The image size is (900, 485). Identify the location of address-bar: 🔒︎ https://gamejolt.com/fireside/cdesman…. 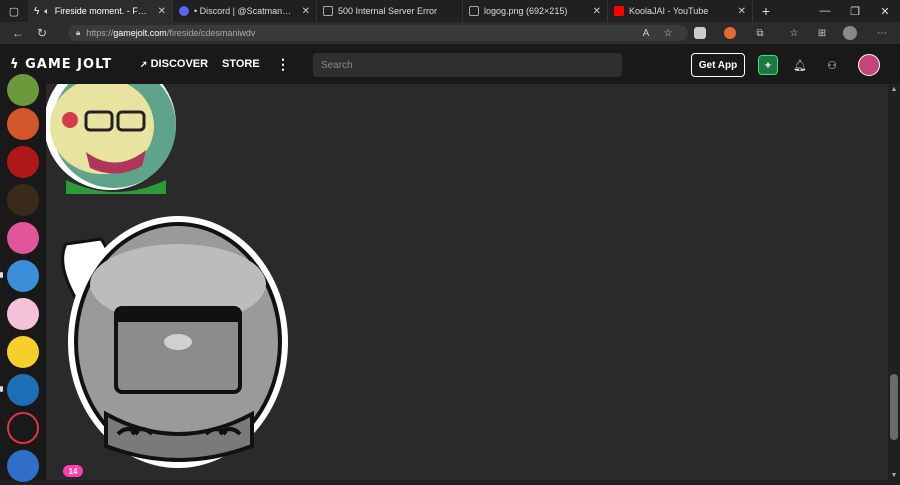
(378, 33).